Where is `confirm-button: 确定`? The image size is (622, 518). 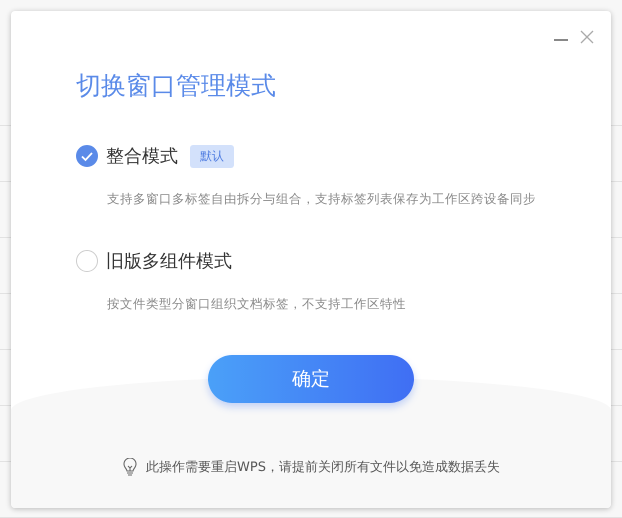 confirm-button: 确定 is located at coordinates (311, 379).